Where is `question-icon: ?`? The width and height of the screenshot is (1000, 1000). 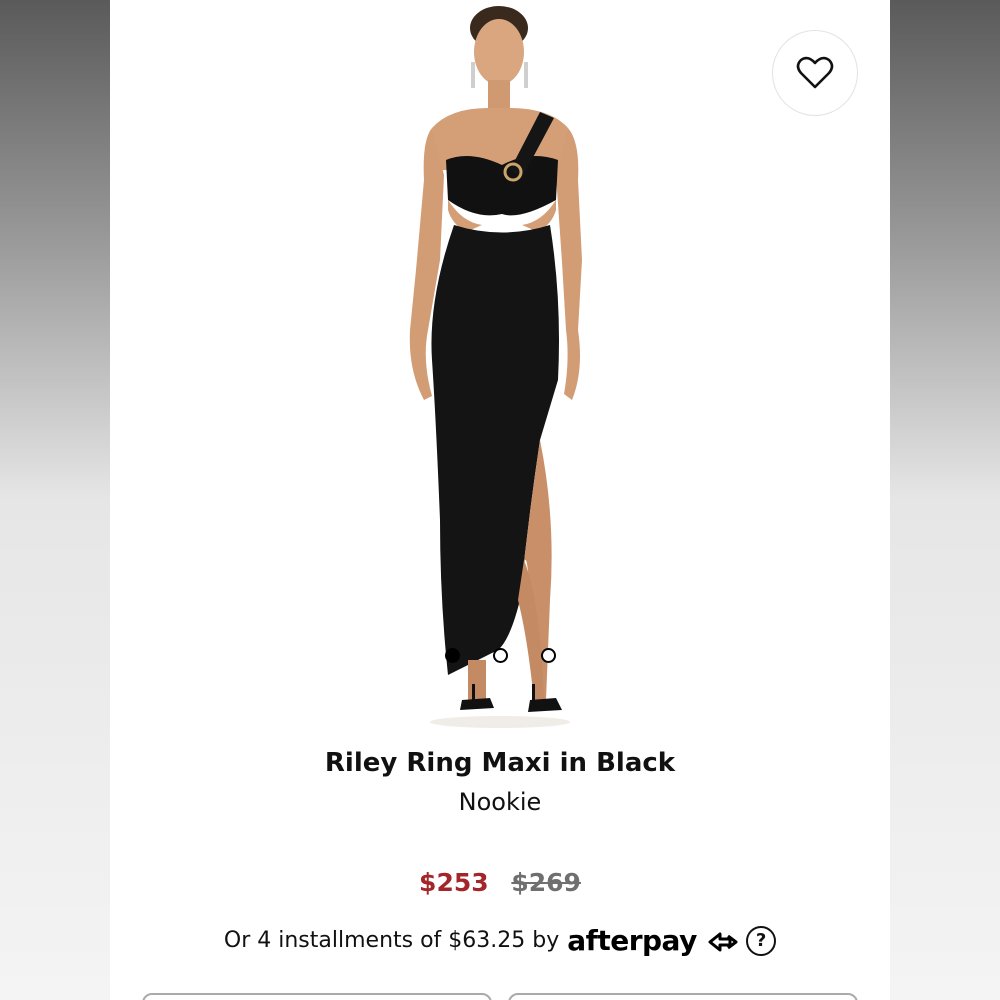
question-icon: ? is located at coordinates (761, 940).